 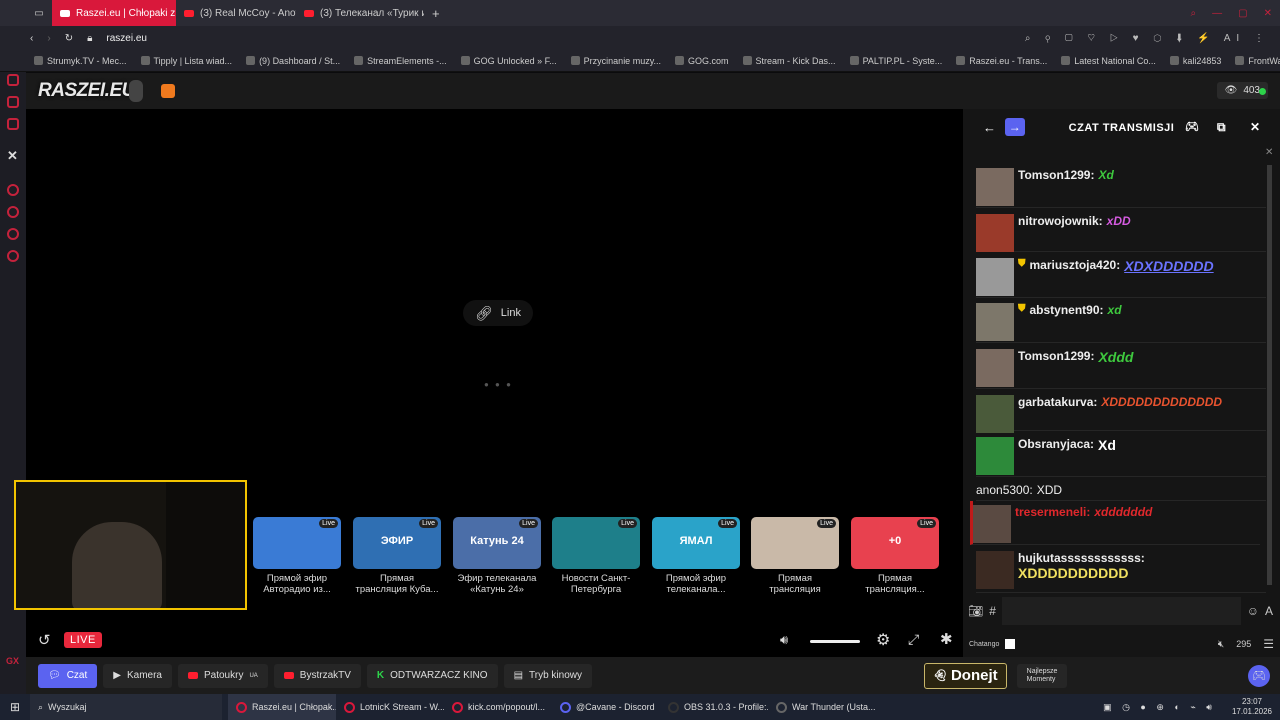 I want to click on tab-real-mccoy: (3) Real McCoy - Another, so click(x=236, y=13).